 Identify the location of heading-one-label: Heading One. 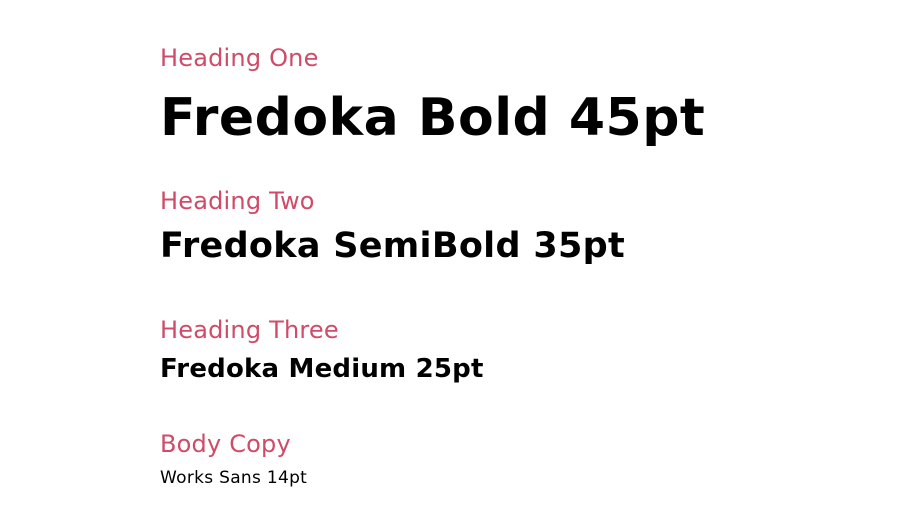
(239, 58).